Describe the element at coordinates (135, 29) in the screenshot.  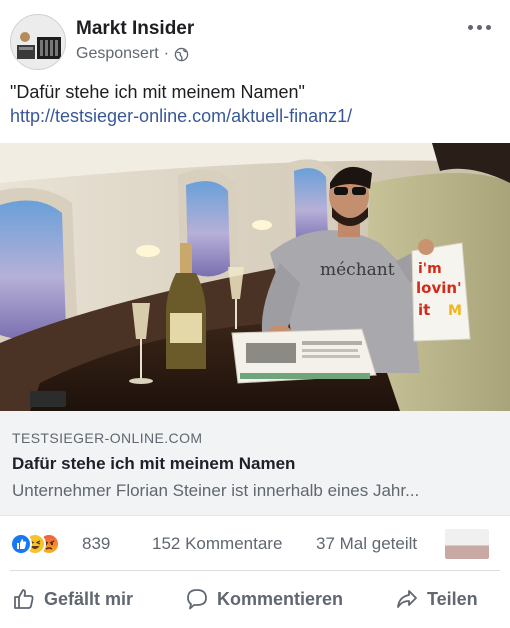
I see `page-name: Markt Insider` at that location.